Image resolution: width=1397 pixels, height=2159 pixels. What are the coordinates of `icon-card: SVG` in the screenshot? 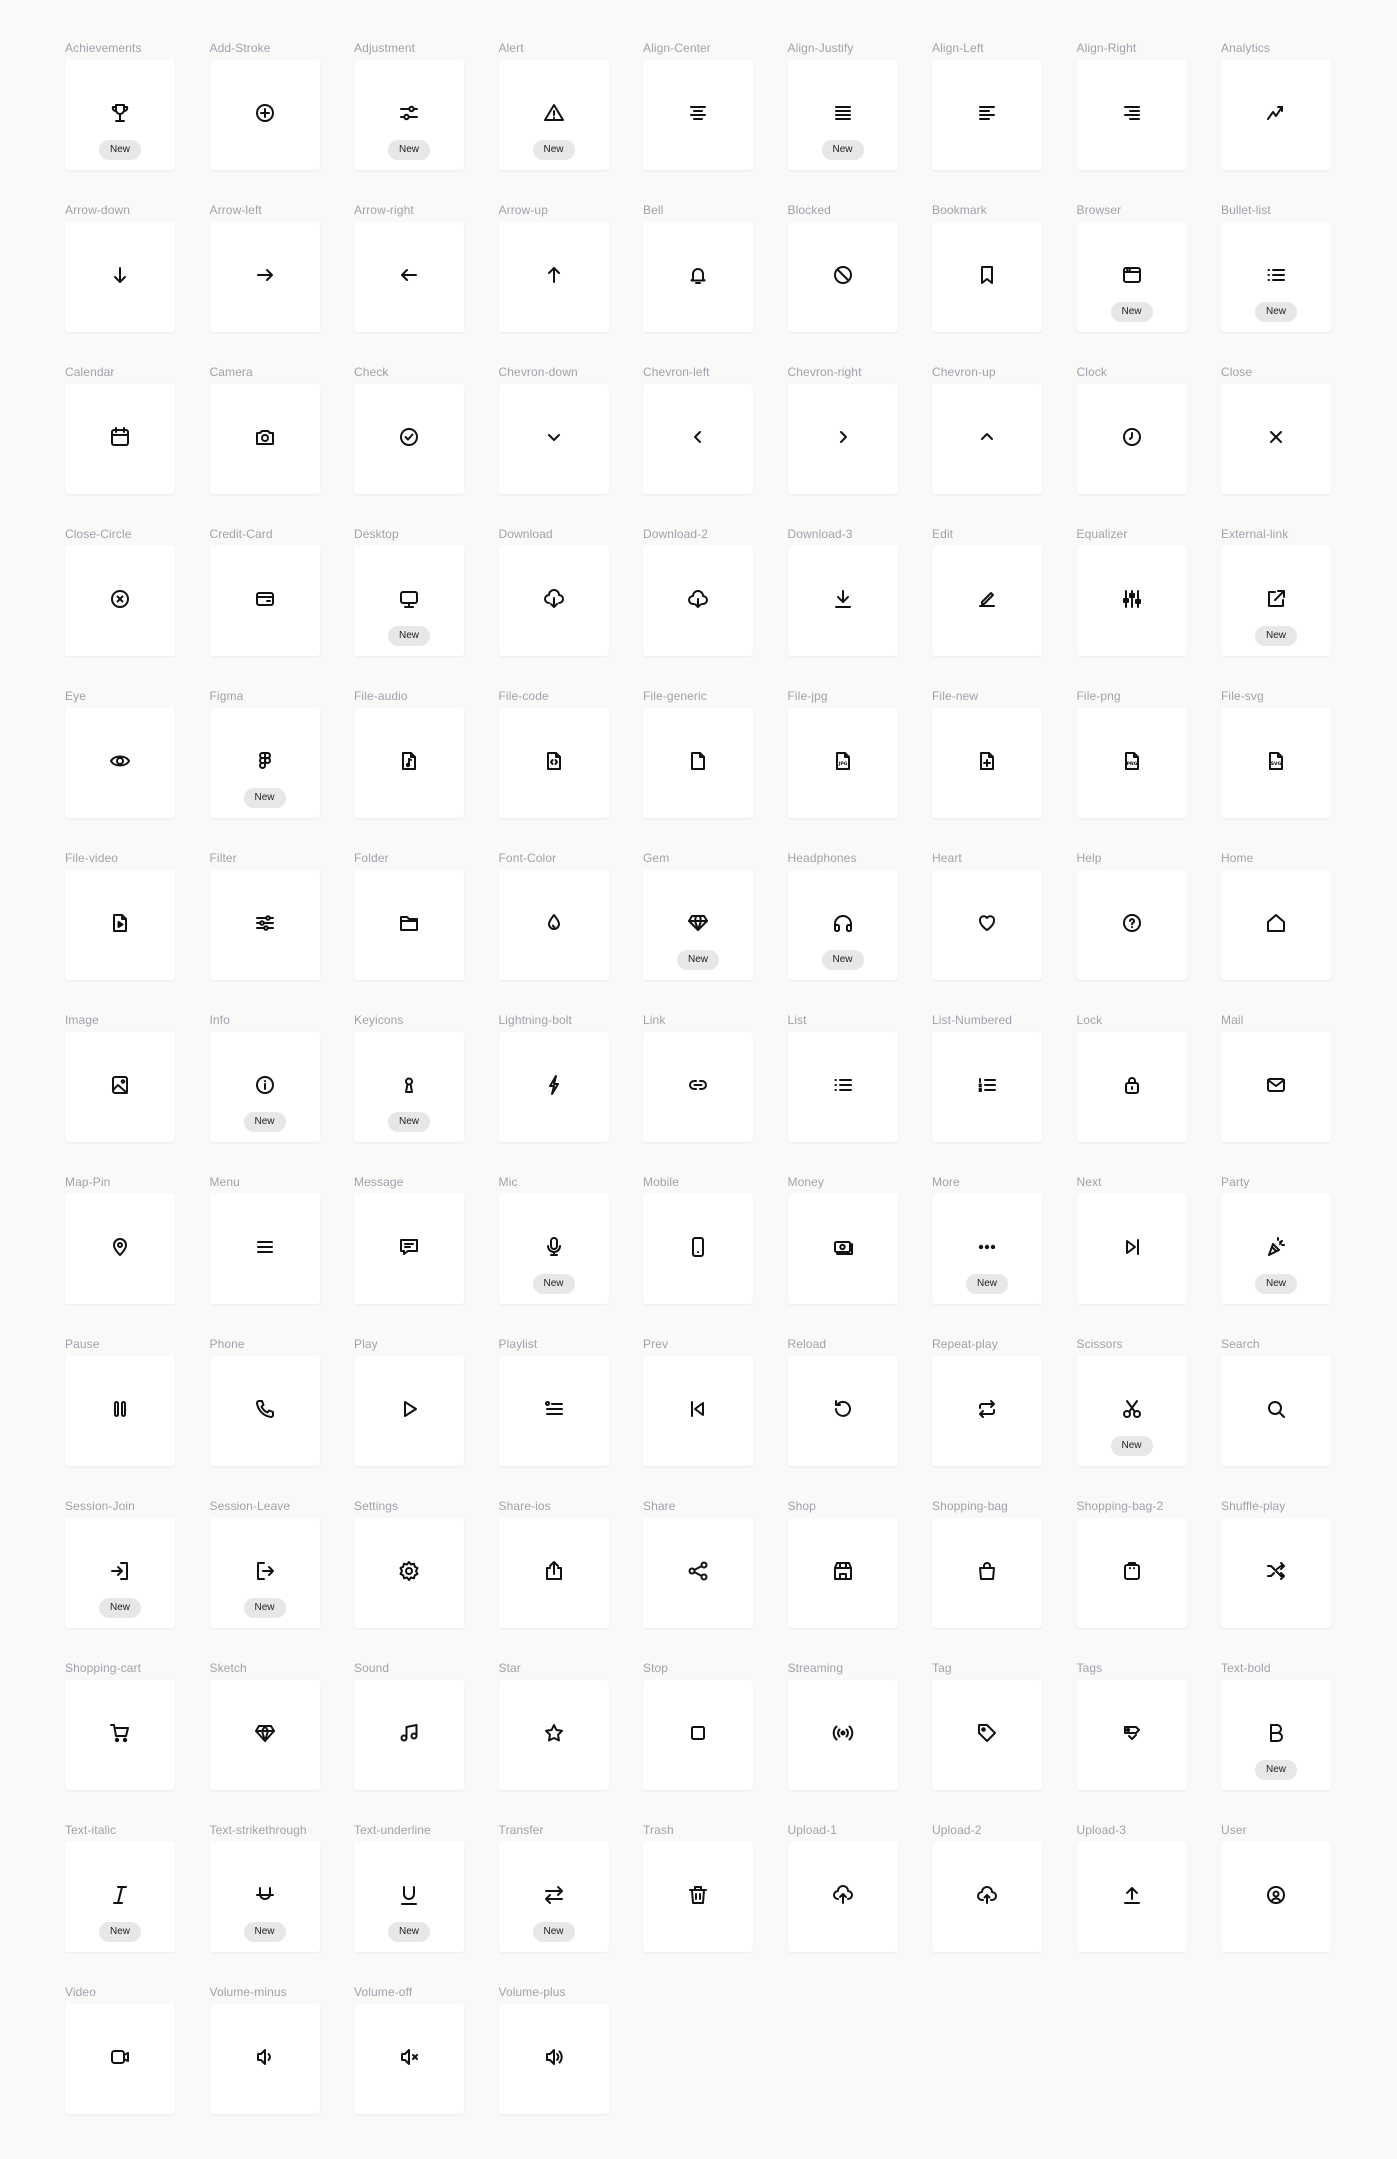 It's located at (1276, 763).